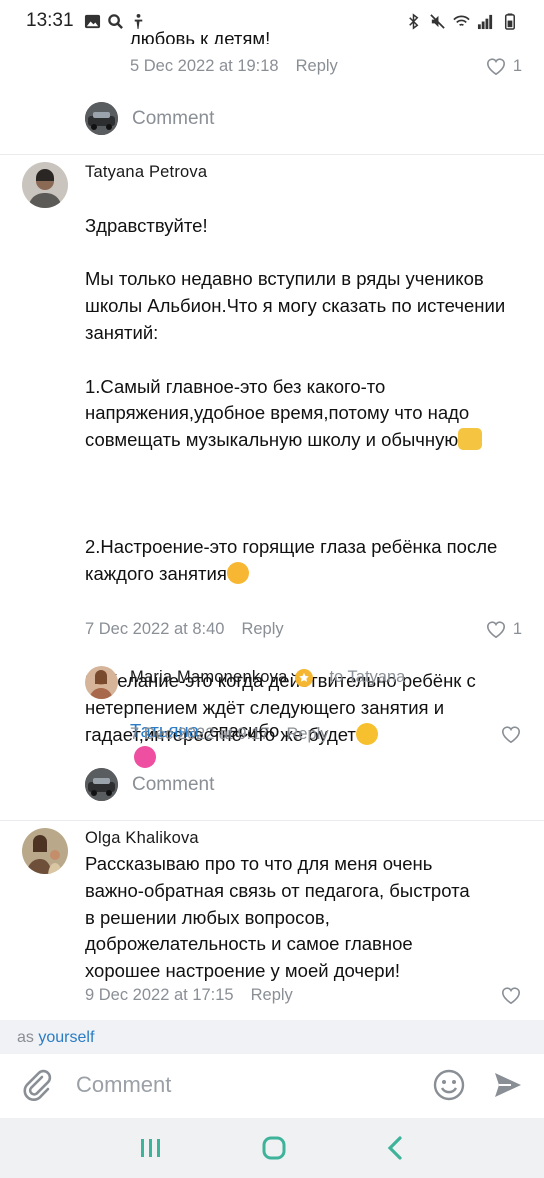 The image size is (544, 1178). I want to click on comment-meta: 9 Dec 2022 at 17:15 Reply, so click(303, 995).